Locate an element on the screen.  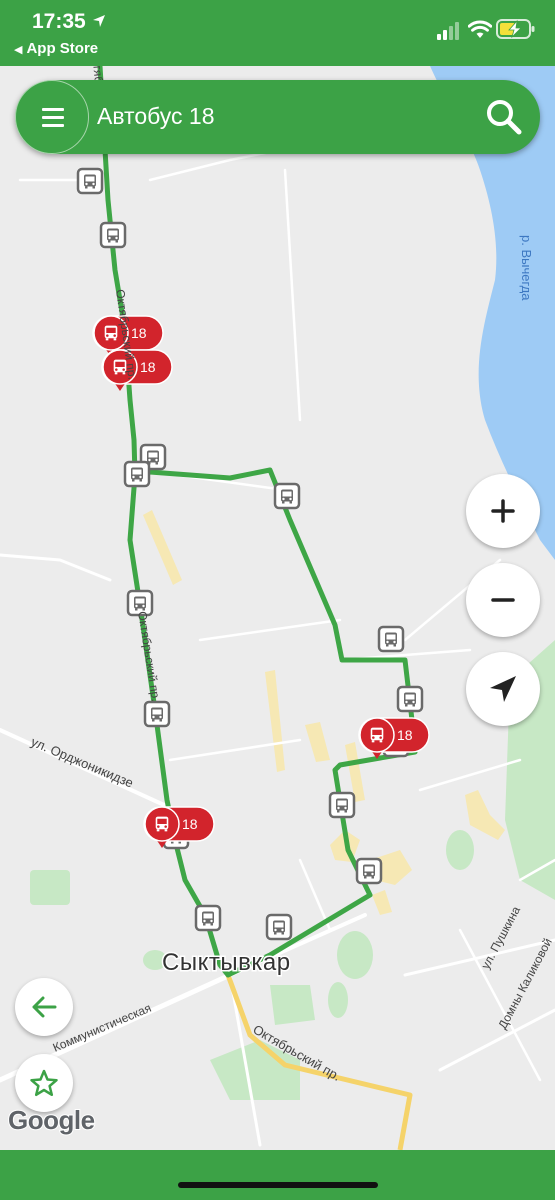
bottom-bar is located at coordinates (277, 1175).